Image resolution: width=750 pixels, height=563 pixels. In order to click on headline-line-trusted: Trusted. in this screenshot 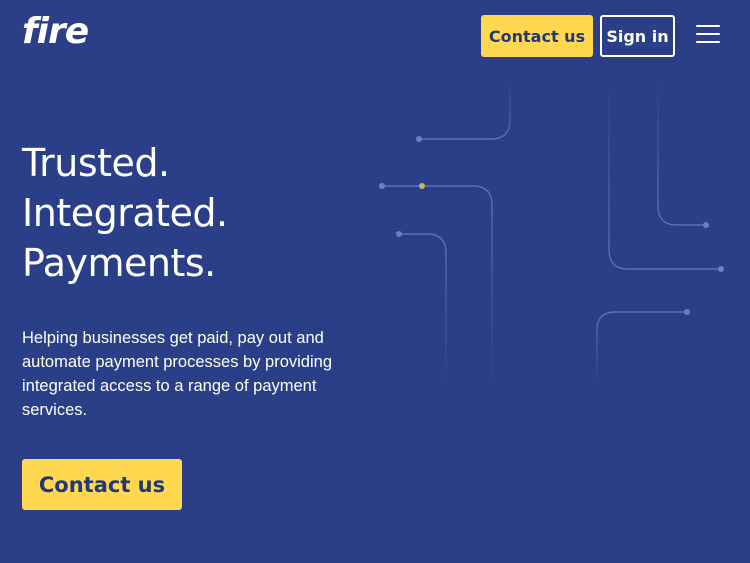, I will do `click(96, 163)`.